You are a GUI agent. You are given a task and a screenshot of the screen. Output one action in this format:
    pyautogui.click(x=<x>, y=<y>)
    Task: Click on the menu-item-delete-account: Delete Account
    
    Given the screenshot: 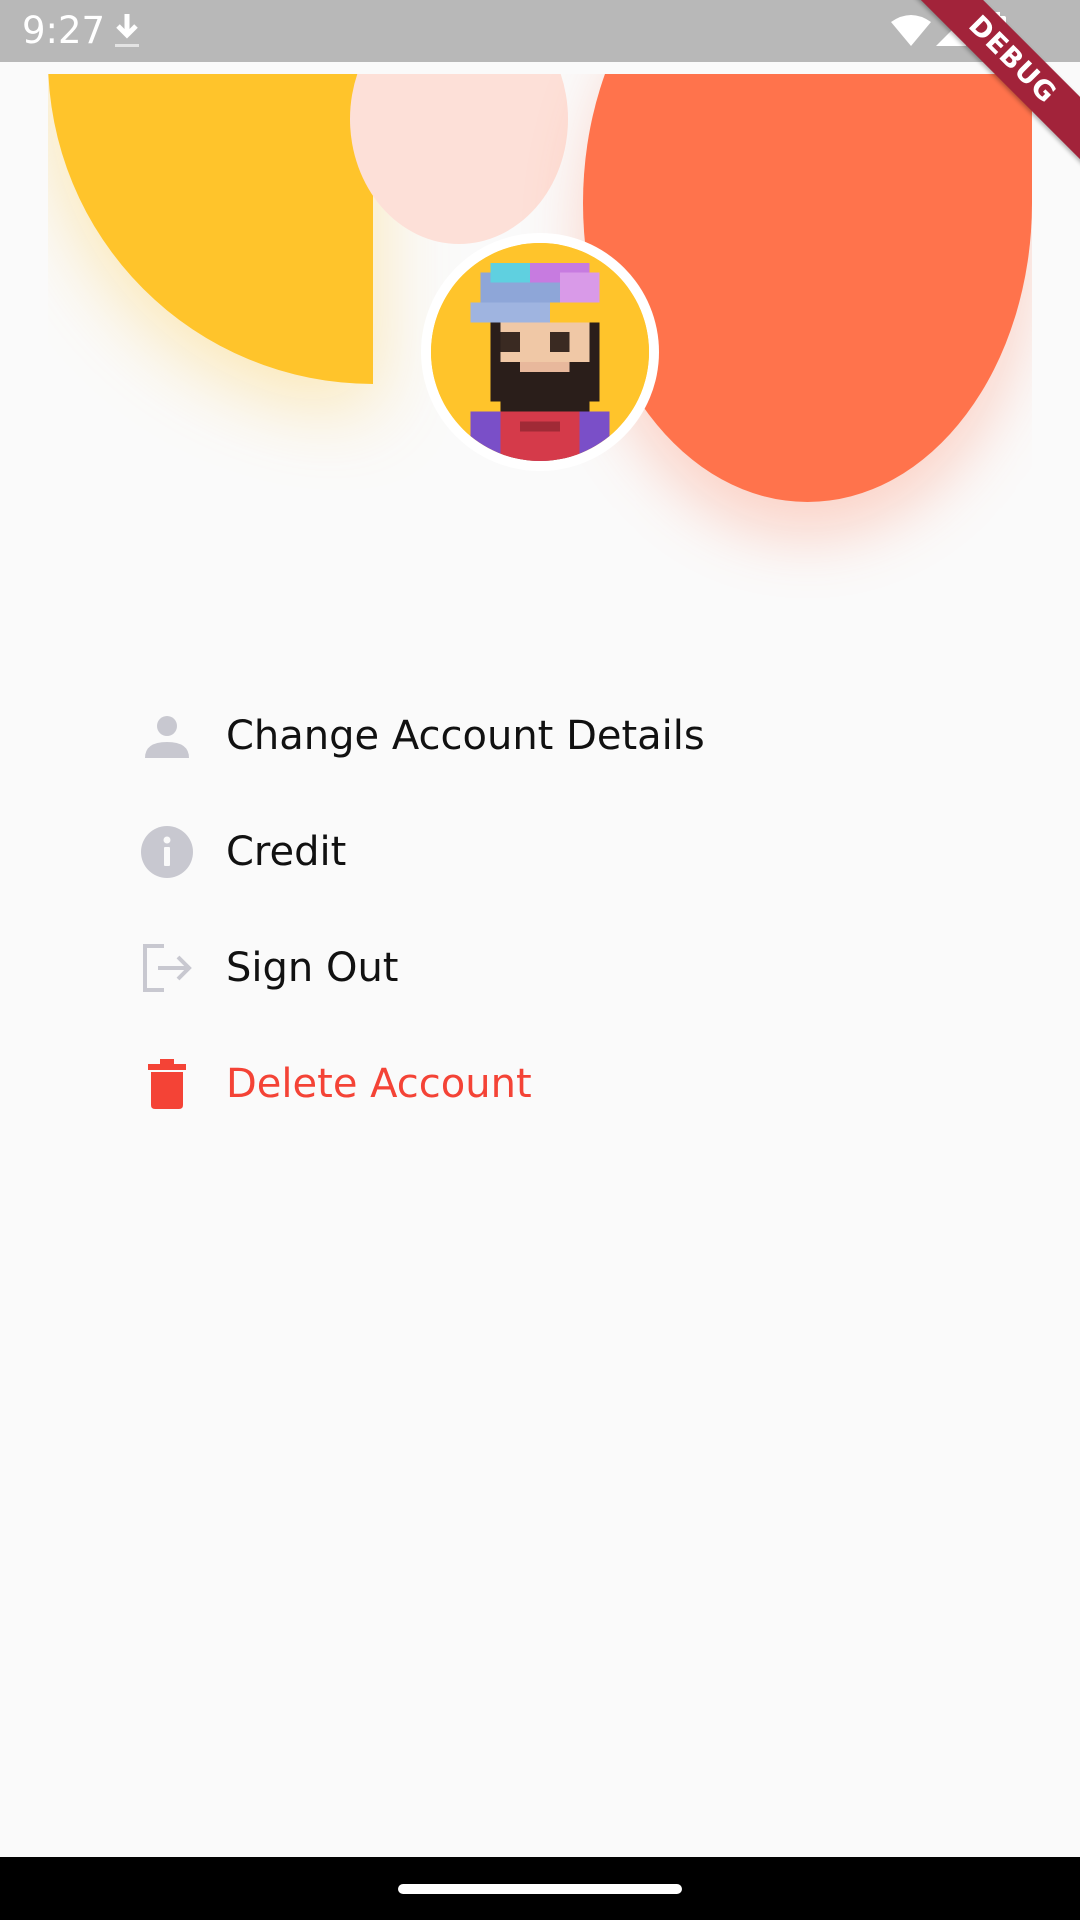 What is the action you would take?
    pyautogui.click(x=540, y=1084)
    